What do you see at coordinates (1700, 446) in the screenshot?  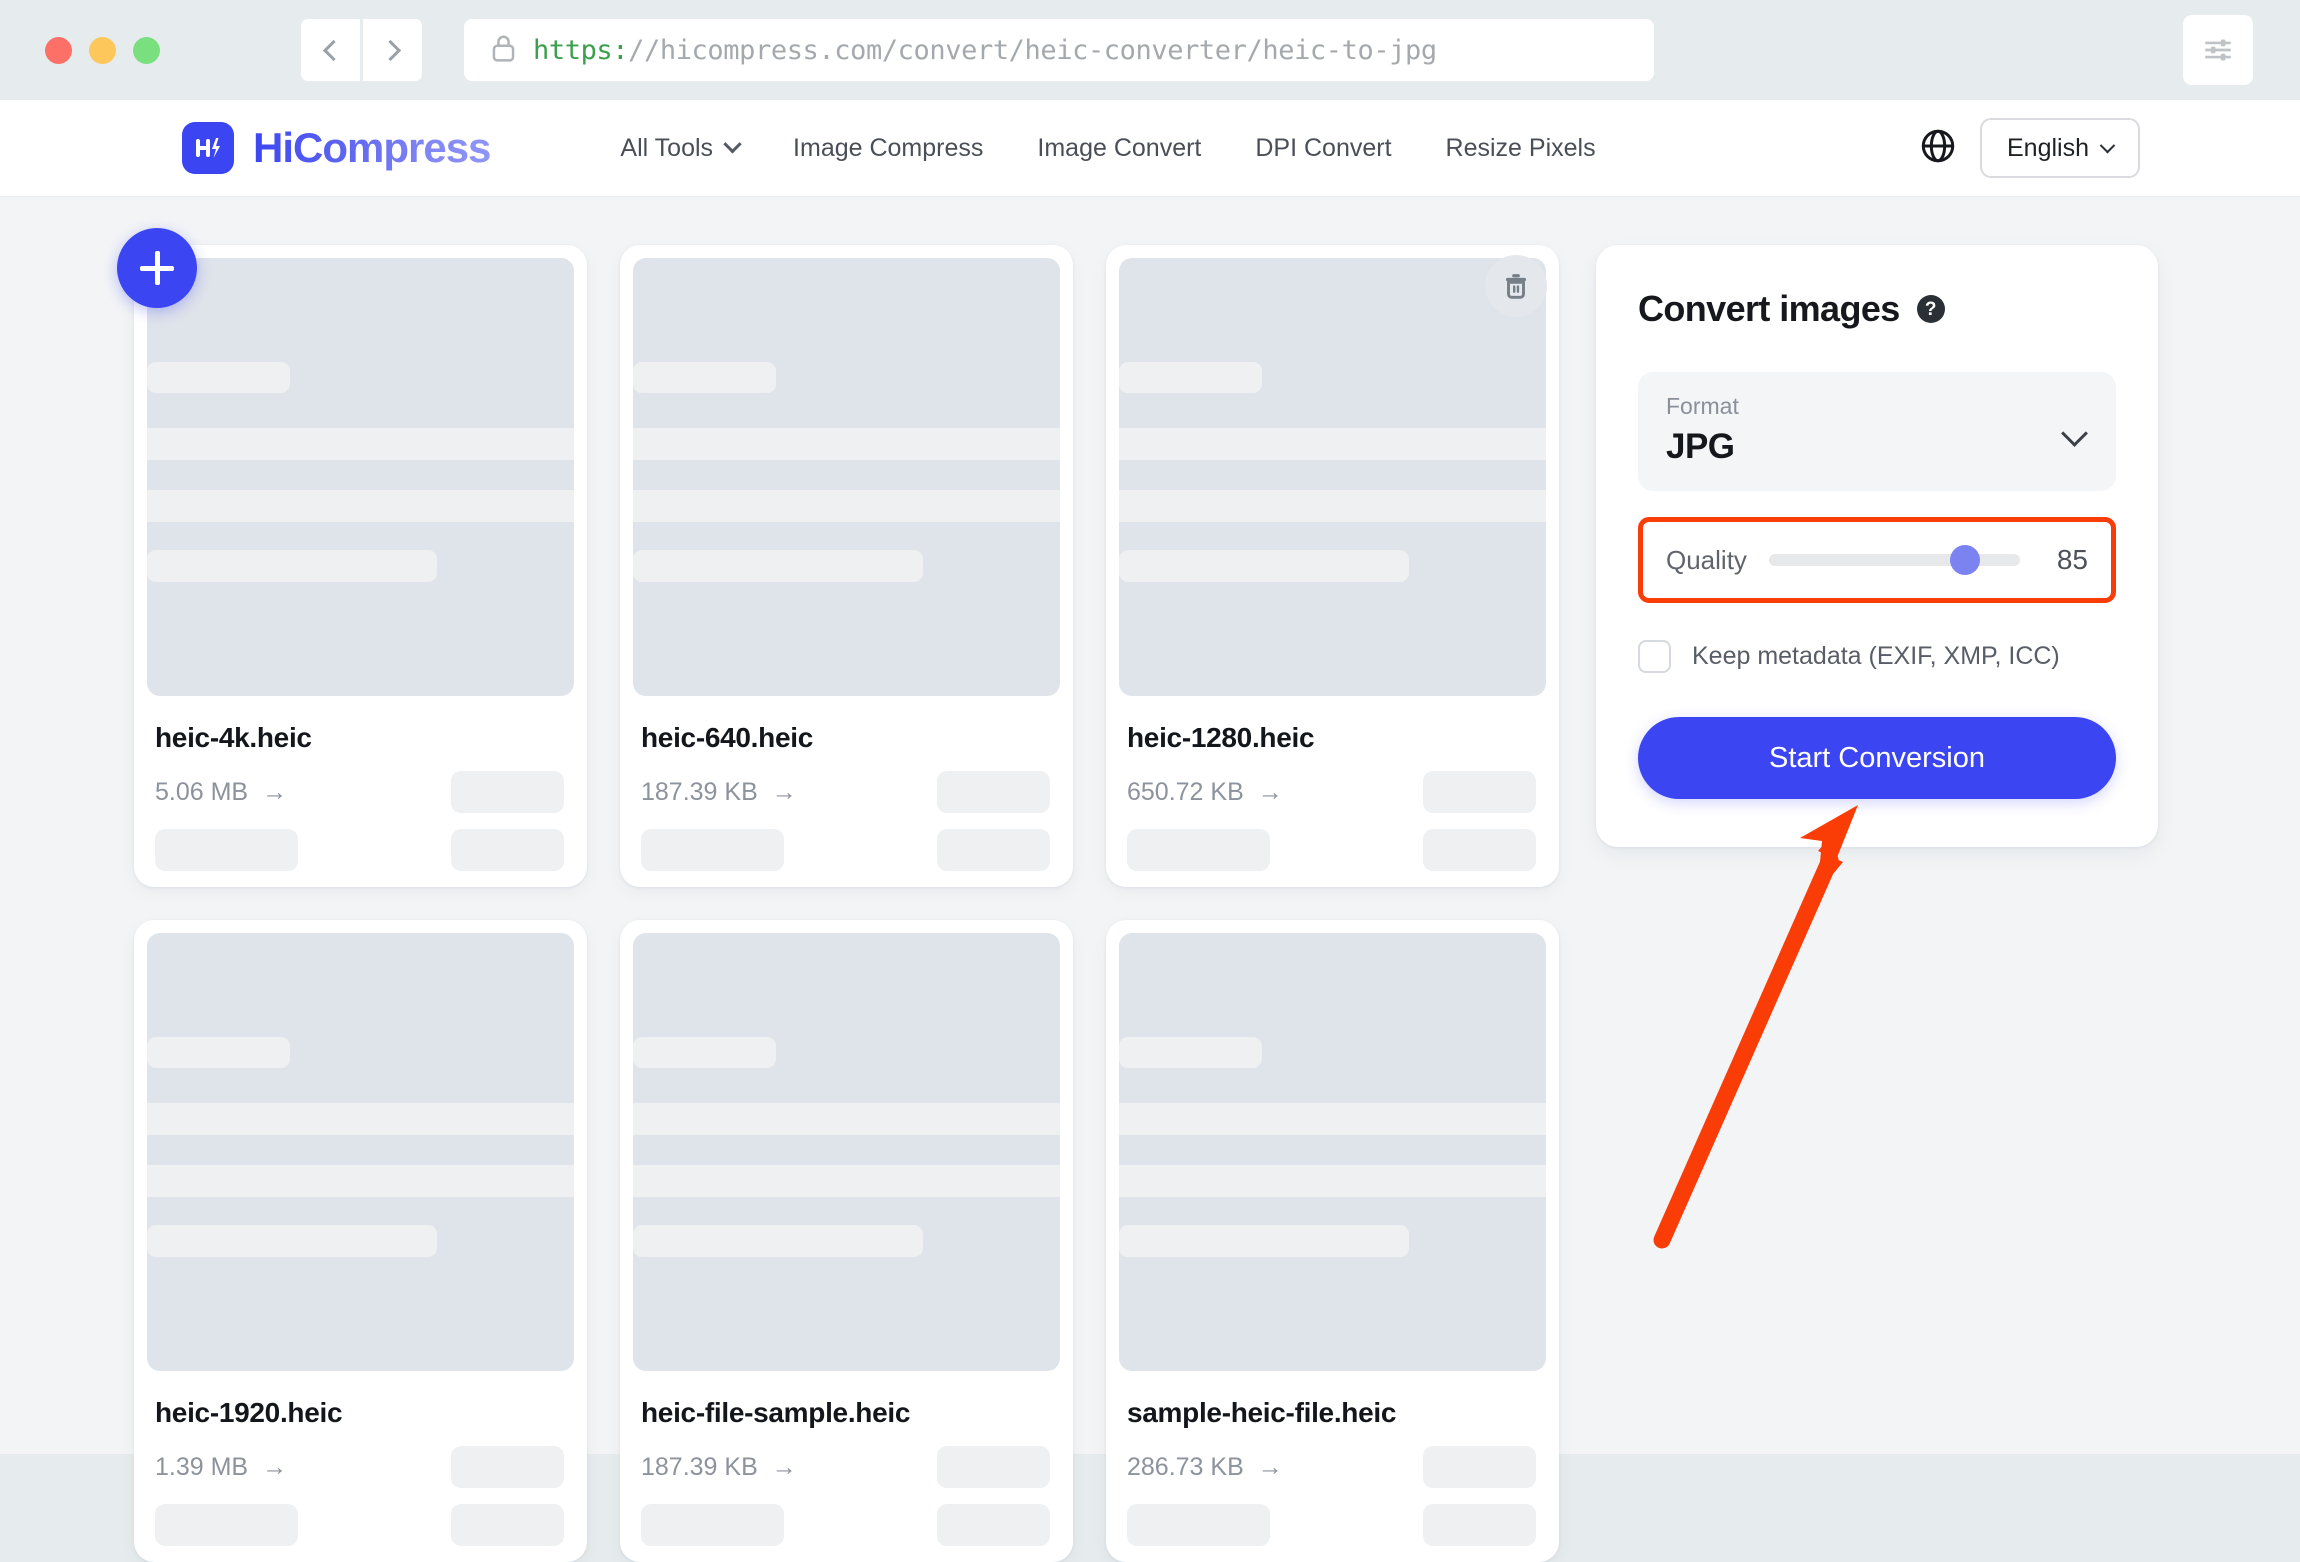 I see `format-value: JPG` at bounding box center [1700, 446].